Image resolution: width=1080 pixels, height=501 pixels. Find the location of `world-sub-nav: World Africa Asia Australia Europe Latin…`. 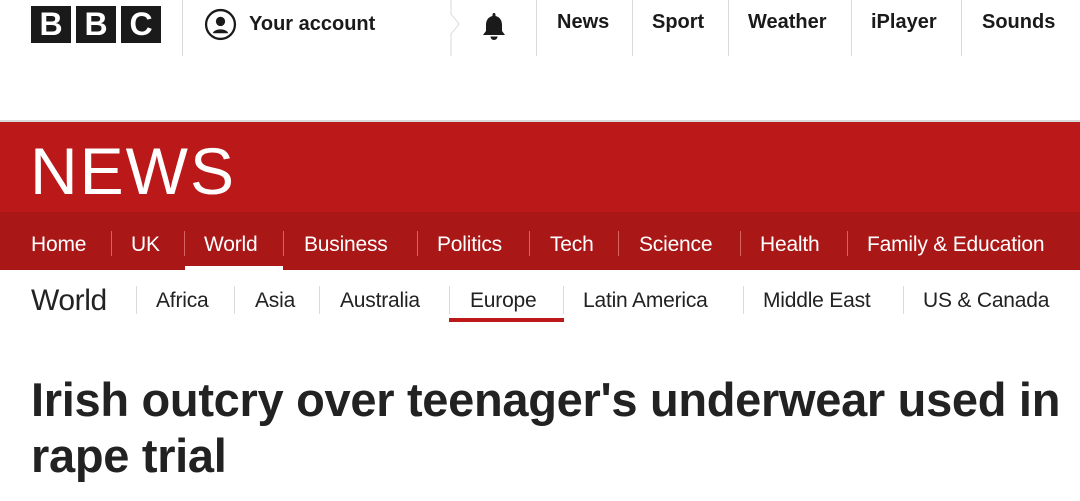

world-sub-nav: World Africa Asia Australia Europe Latin… is located at coordinates (540, 300).